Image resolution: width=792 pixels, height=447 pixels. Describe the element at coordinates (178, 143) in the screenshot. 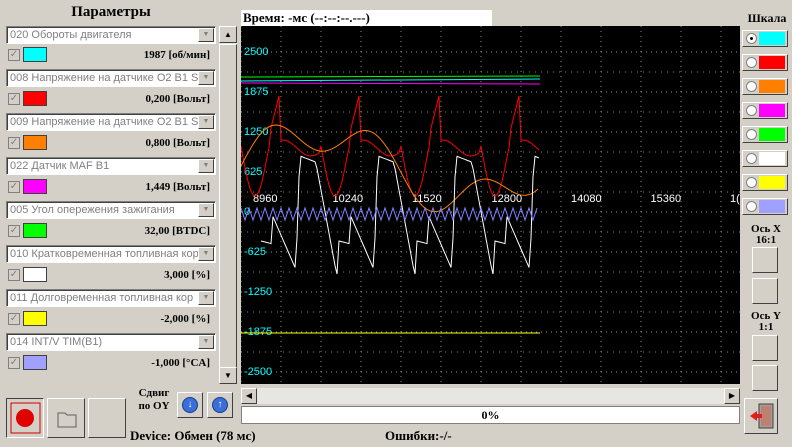

I see `param-value: 0,800 [Вольт]` at that location.